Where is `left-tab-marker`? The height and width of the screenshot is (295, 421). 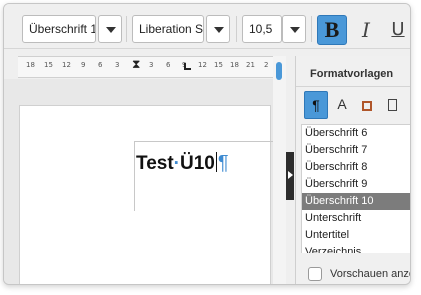
left-tab-marker is located at coordinates (187, 66).